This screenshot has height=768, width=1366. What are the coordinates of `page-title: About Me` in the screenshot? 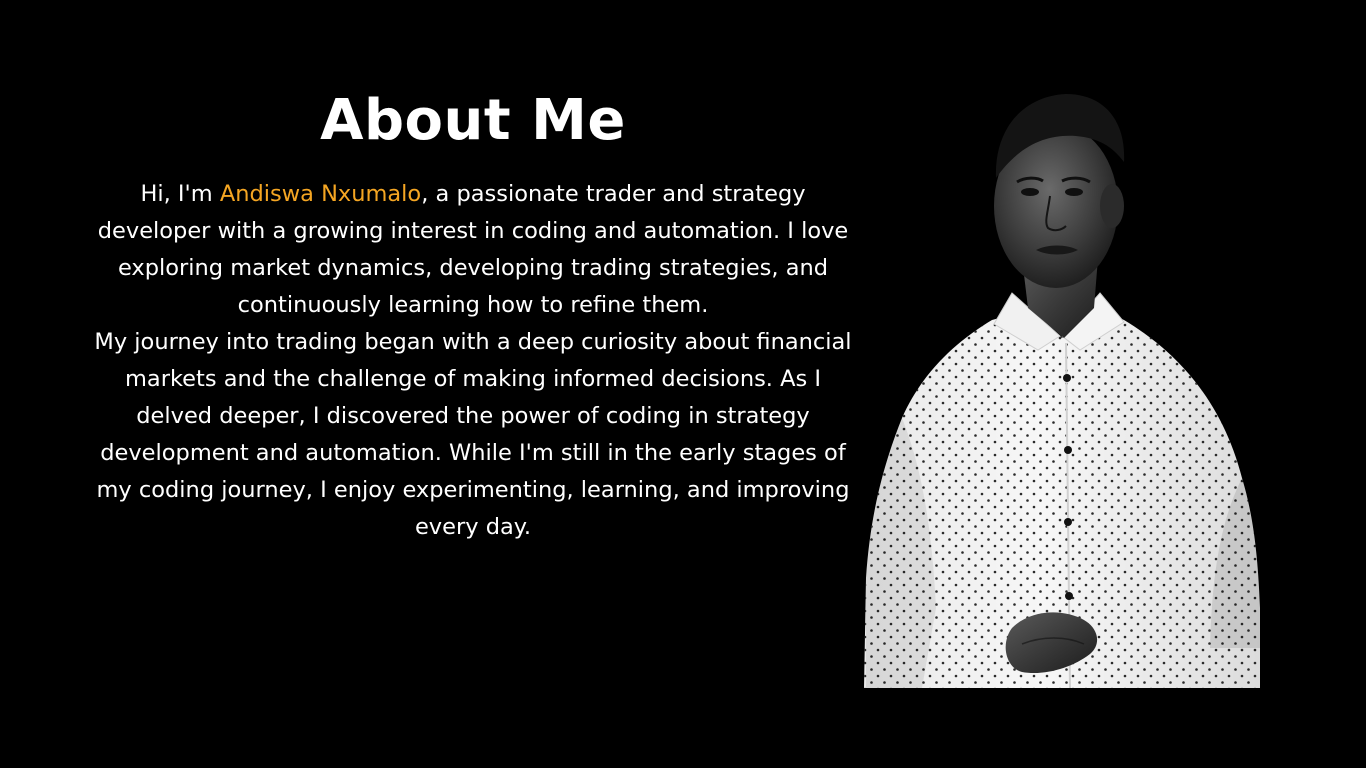 It's located at (473, 120).